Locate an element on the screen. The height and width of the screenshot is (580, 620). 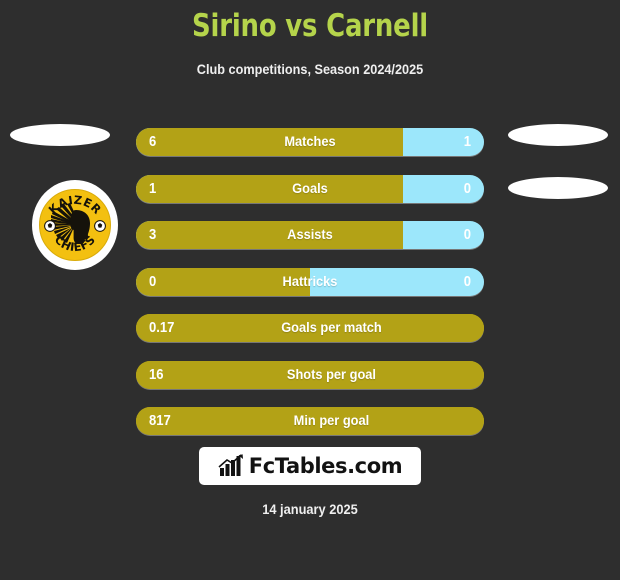
stat-label: Goals per match is located at coordinates (331, 327).